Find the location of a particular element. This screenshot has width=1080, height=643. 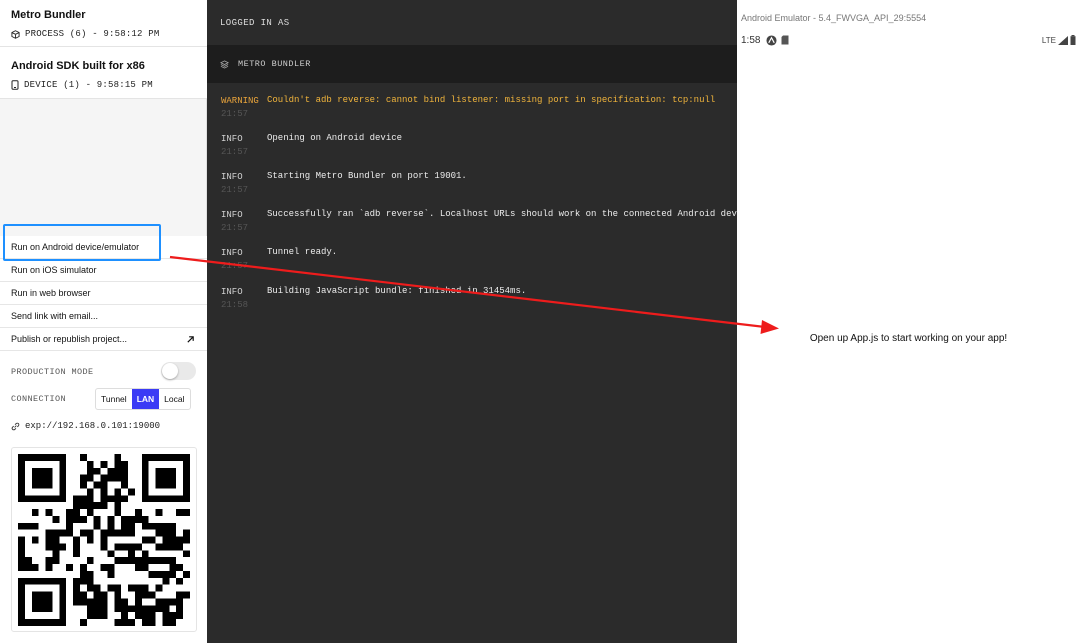

qr-code is located at coordinates (104, 540).